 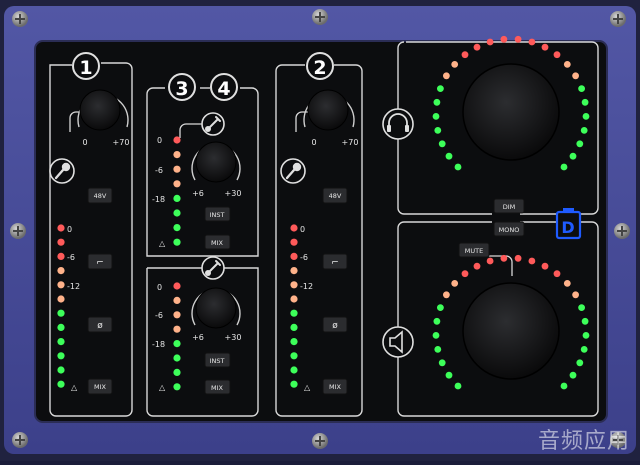 I want to click on channel-2-number: 2, so click(x=319, y=68).